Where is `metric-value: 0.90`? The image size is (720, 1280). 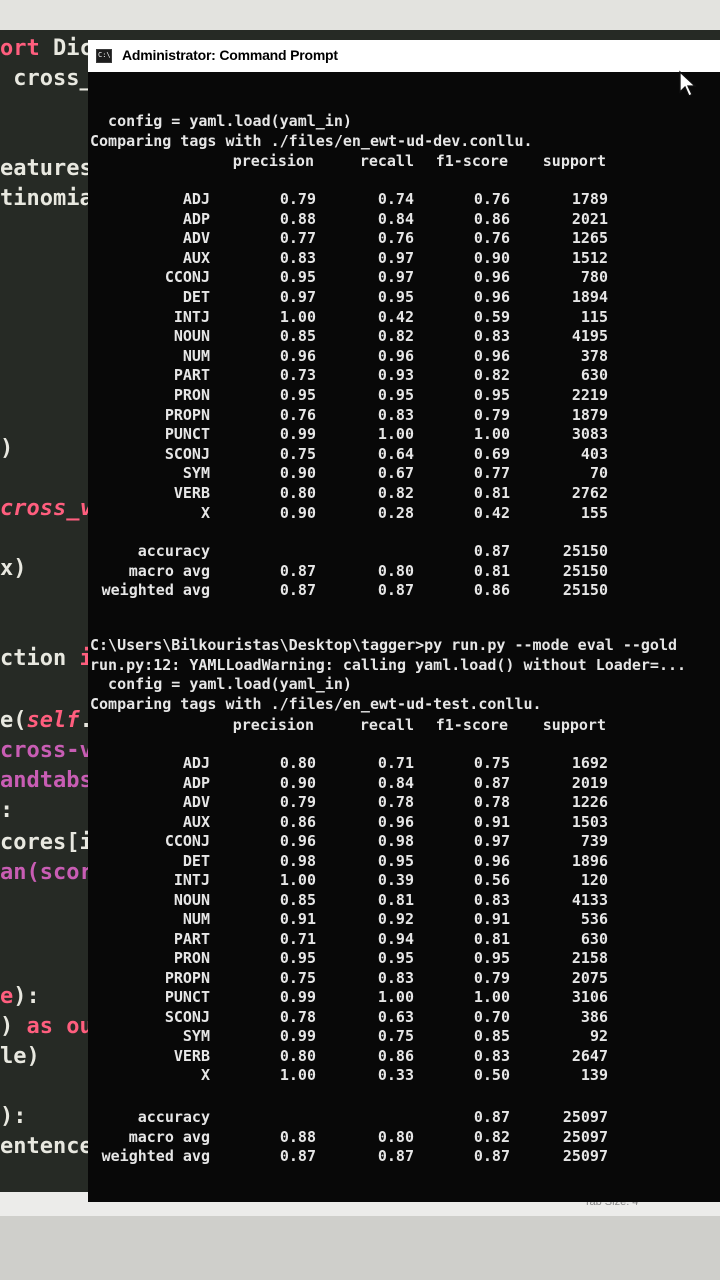
metric-value: 0.90 is located at coordinates (491, 257).